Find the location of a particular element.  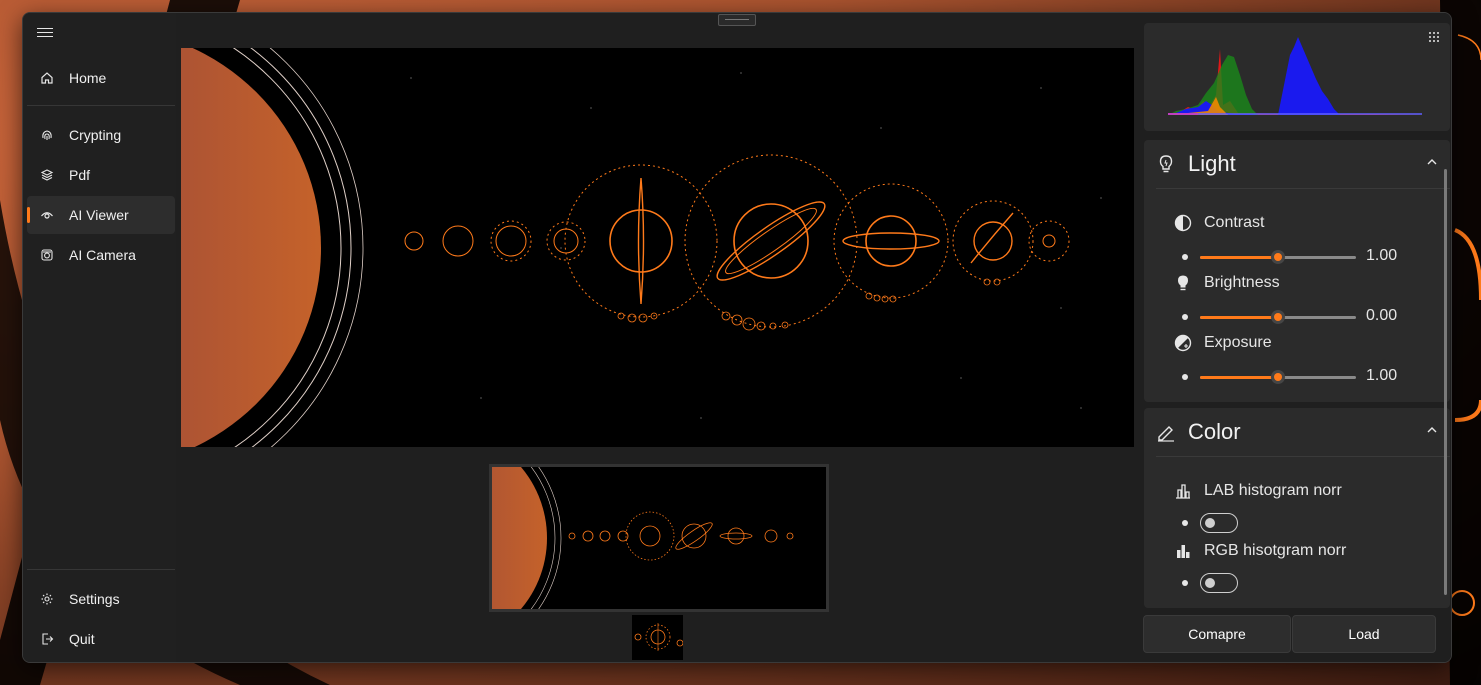

brightness-label: Brightness is located at coordinates (1242, 282).